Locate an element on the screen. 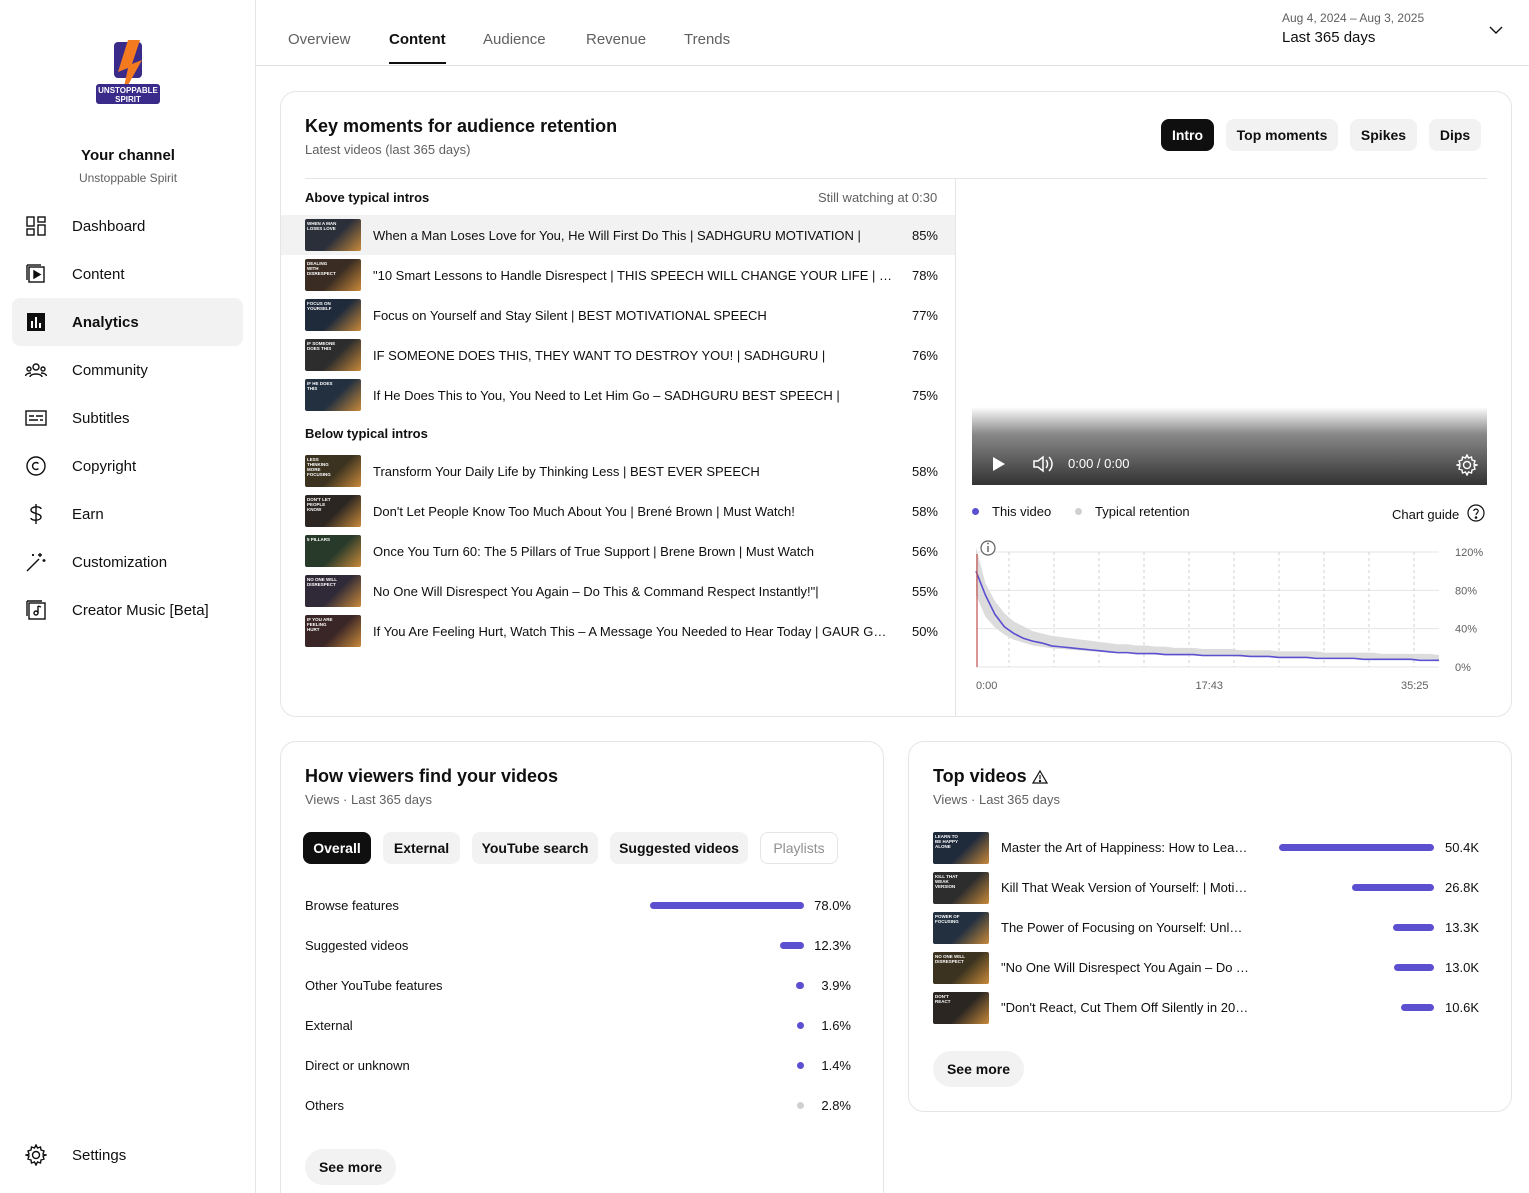  video-thumbnail: 5 PILLARS is located at coordinates (333, 551).